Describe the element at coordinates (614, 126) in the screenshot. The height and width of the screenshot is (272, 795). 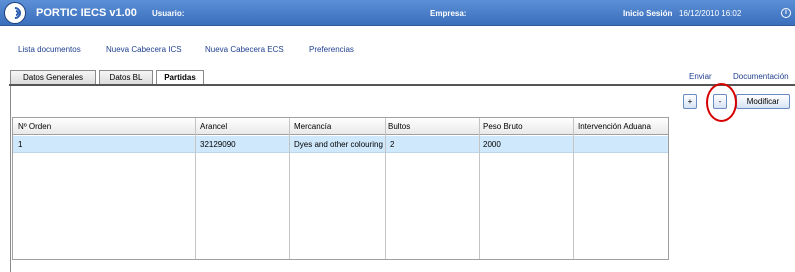
I see `column-header-intervencion-aduana: Intervención Aduana` at that location.